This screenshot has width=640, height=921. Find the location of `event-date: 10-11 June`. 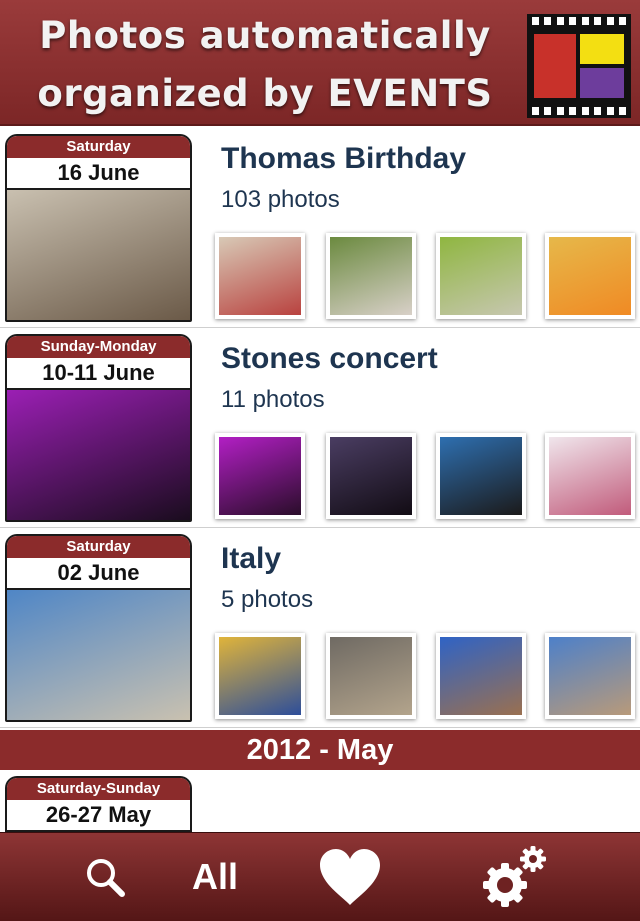

event-date: 10-11 June is located at coordinates (98, 374).